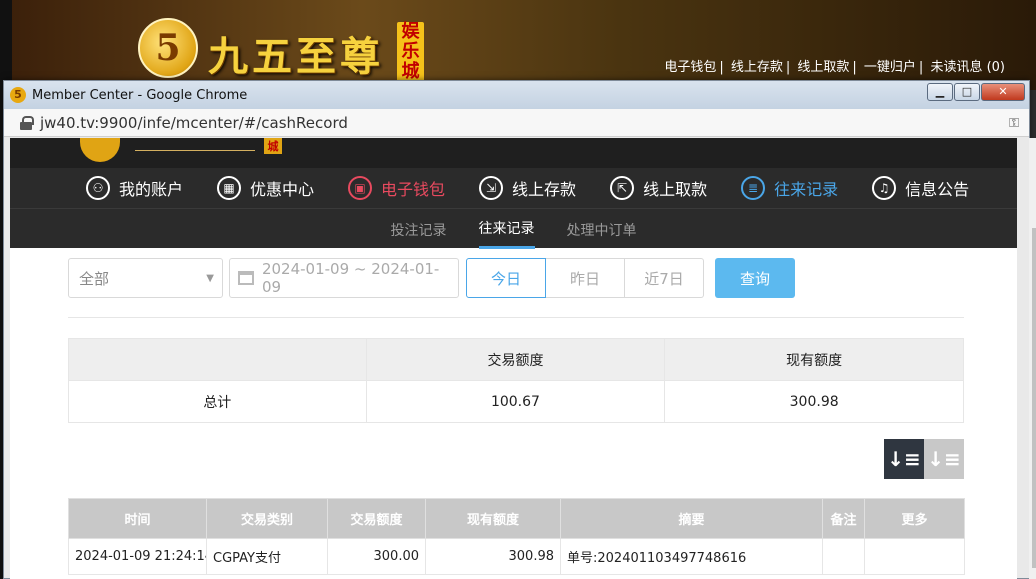  Describe the element at coordinates (376, 556) in the screenshot. I see `cell-amount: 300.00` at that location.